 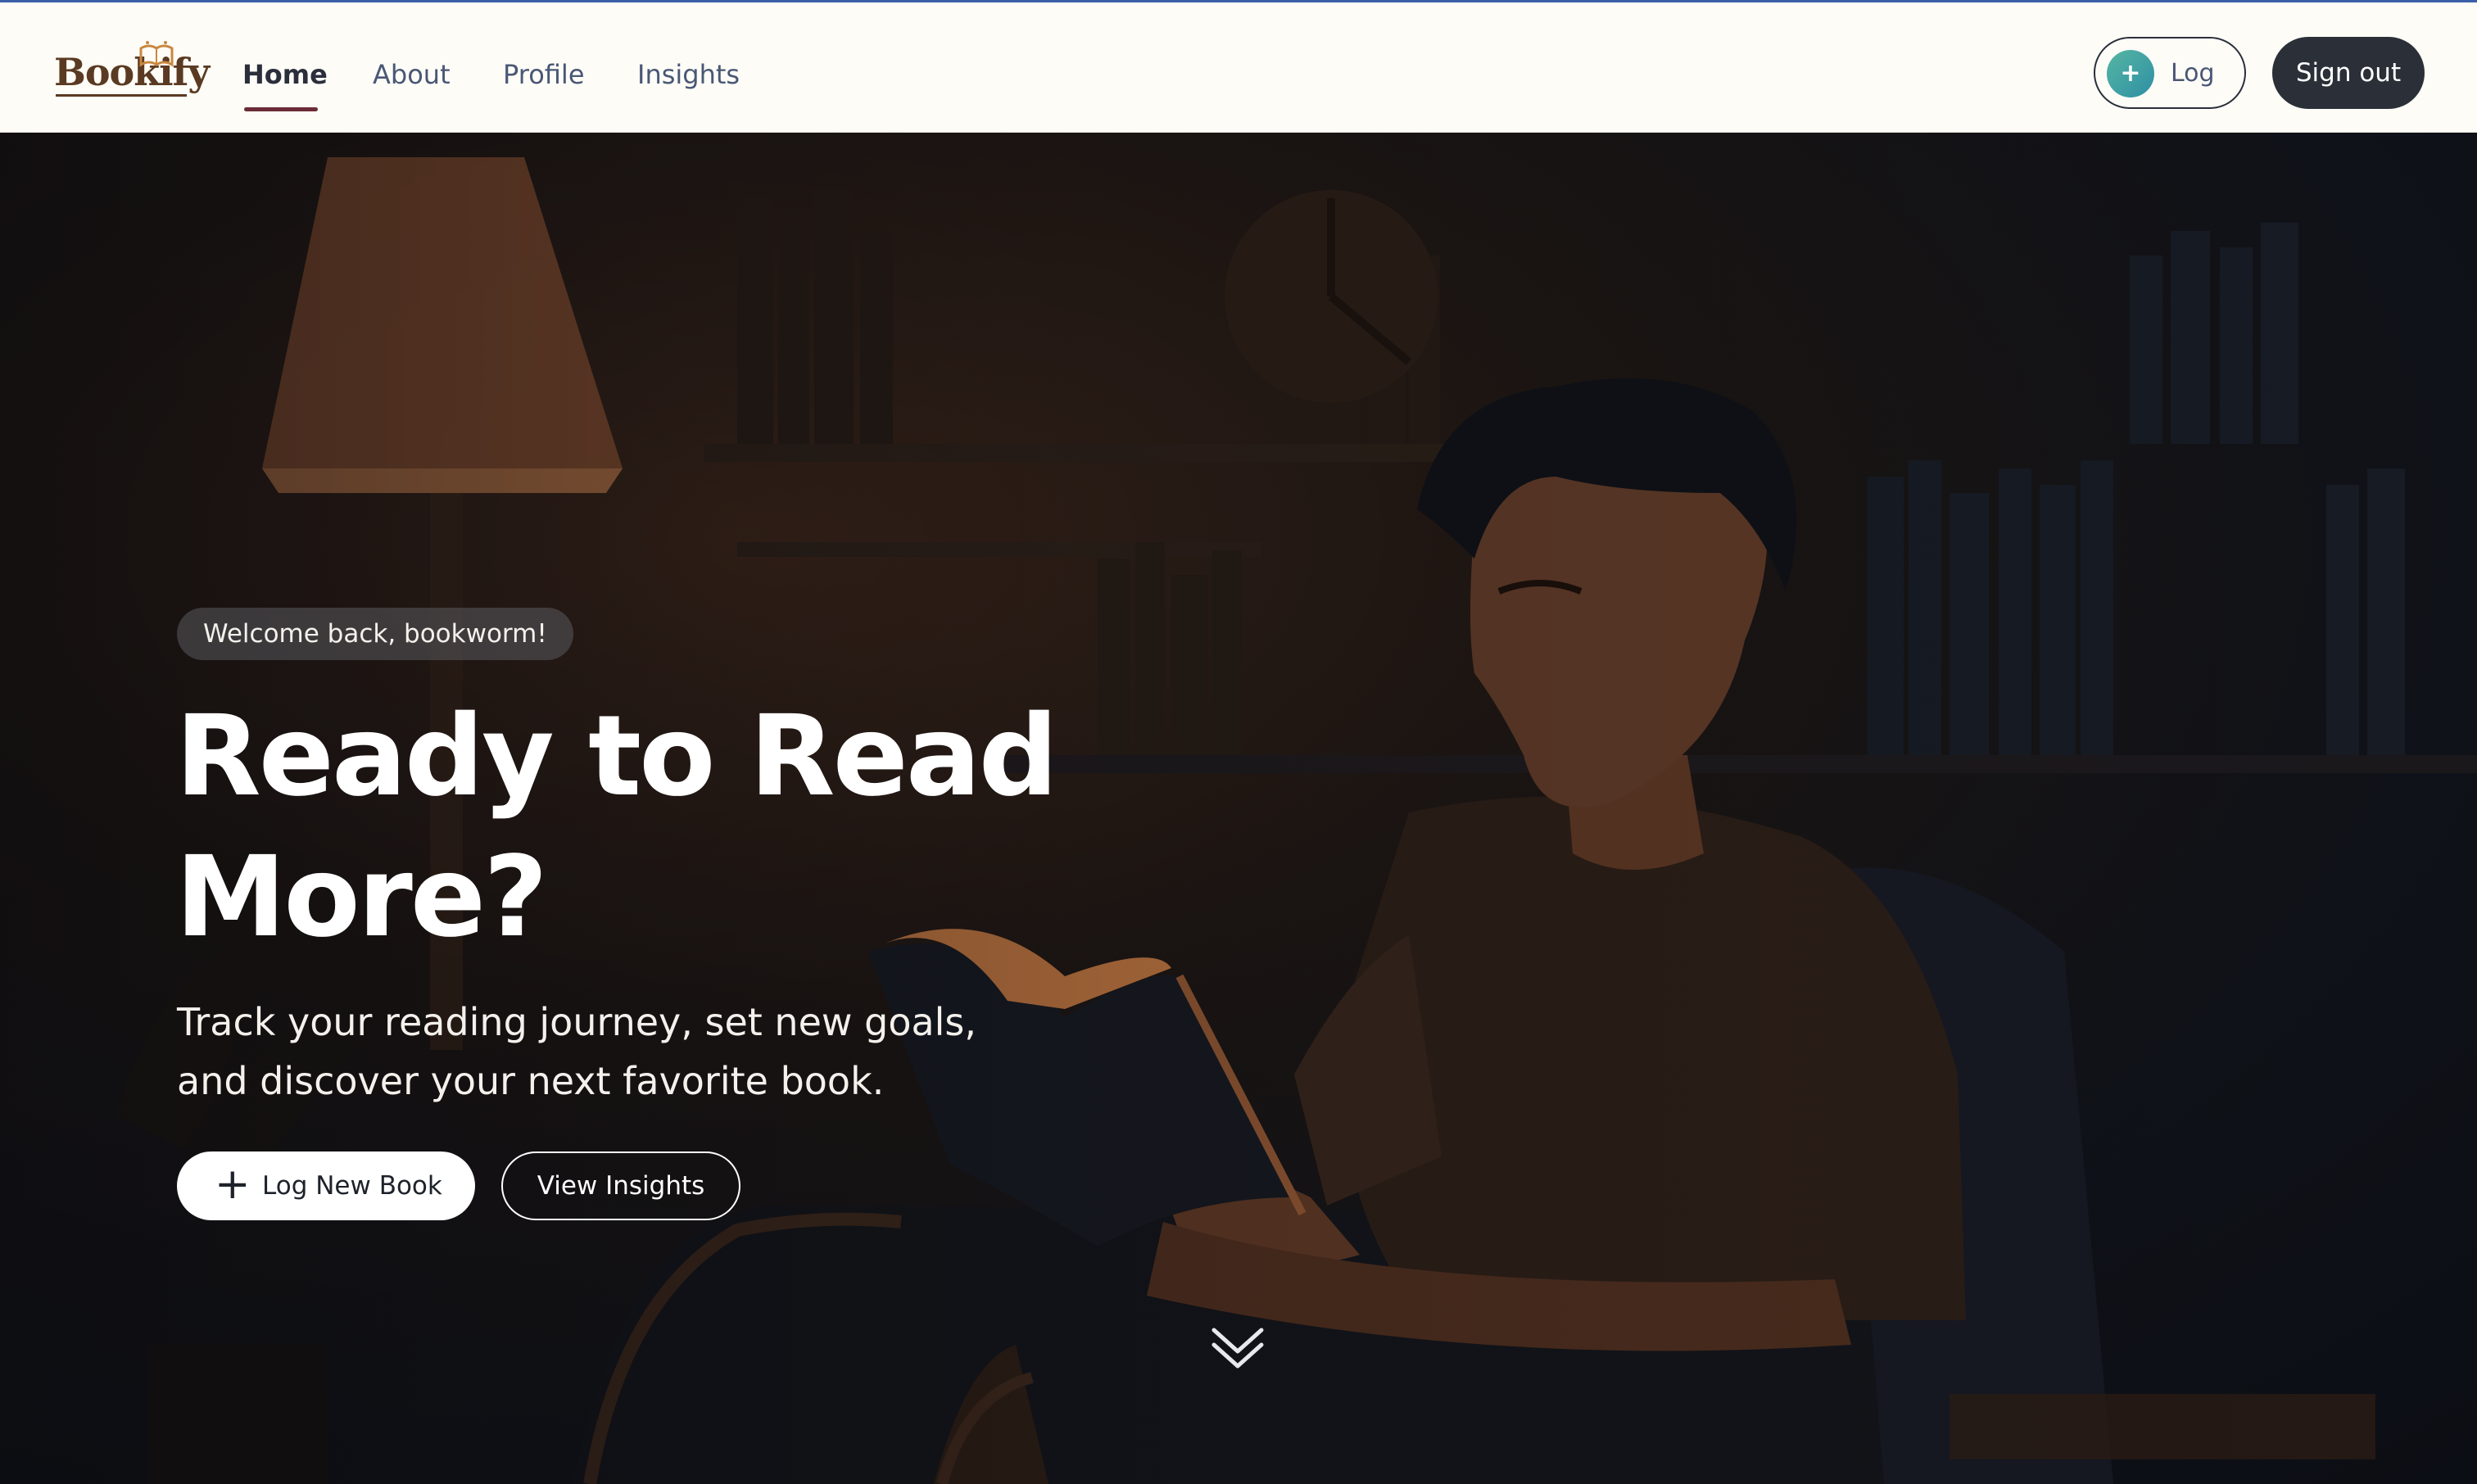 I want to click on headline-line-1: Ready to Read, so click(x=616, y=756).